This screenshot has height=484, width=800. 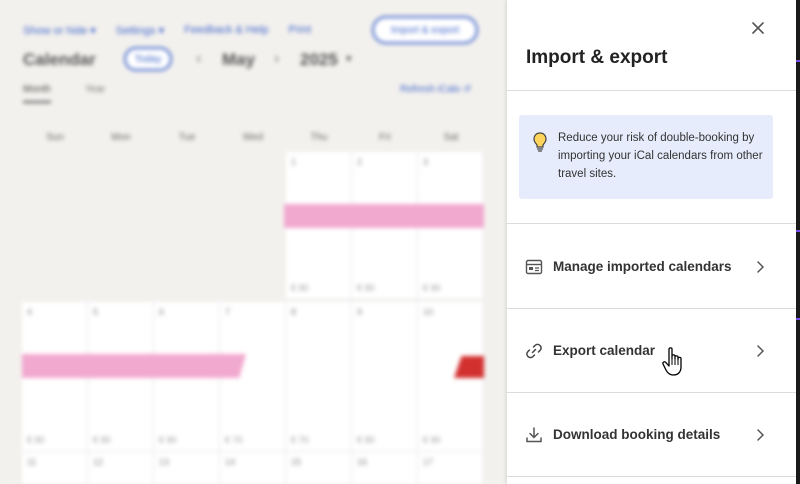 What do you see at coordinates (451, 137) in the screenshot?
I see `weekday-sat: Sat` at bounding box center [451, 137].